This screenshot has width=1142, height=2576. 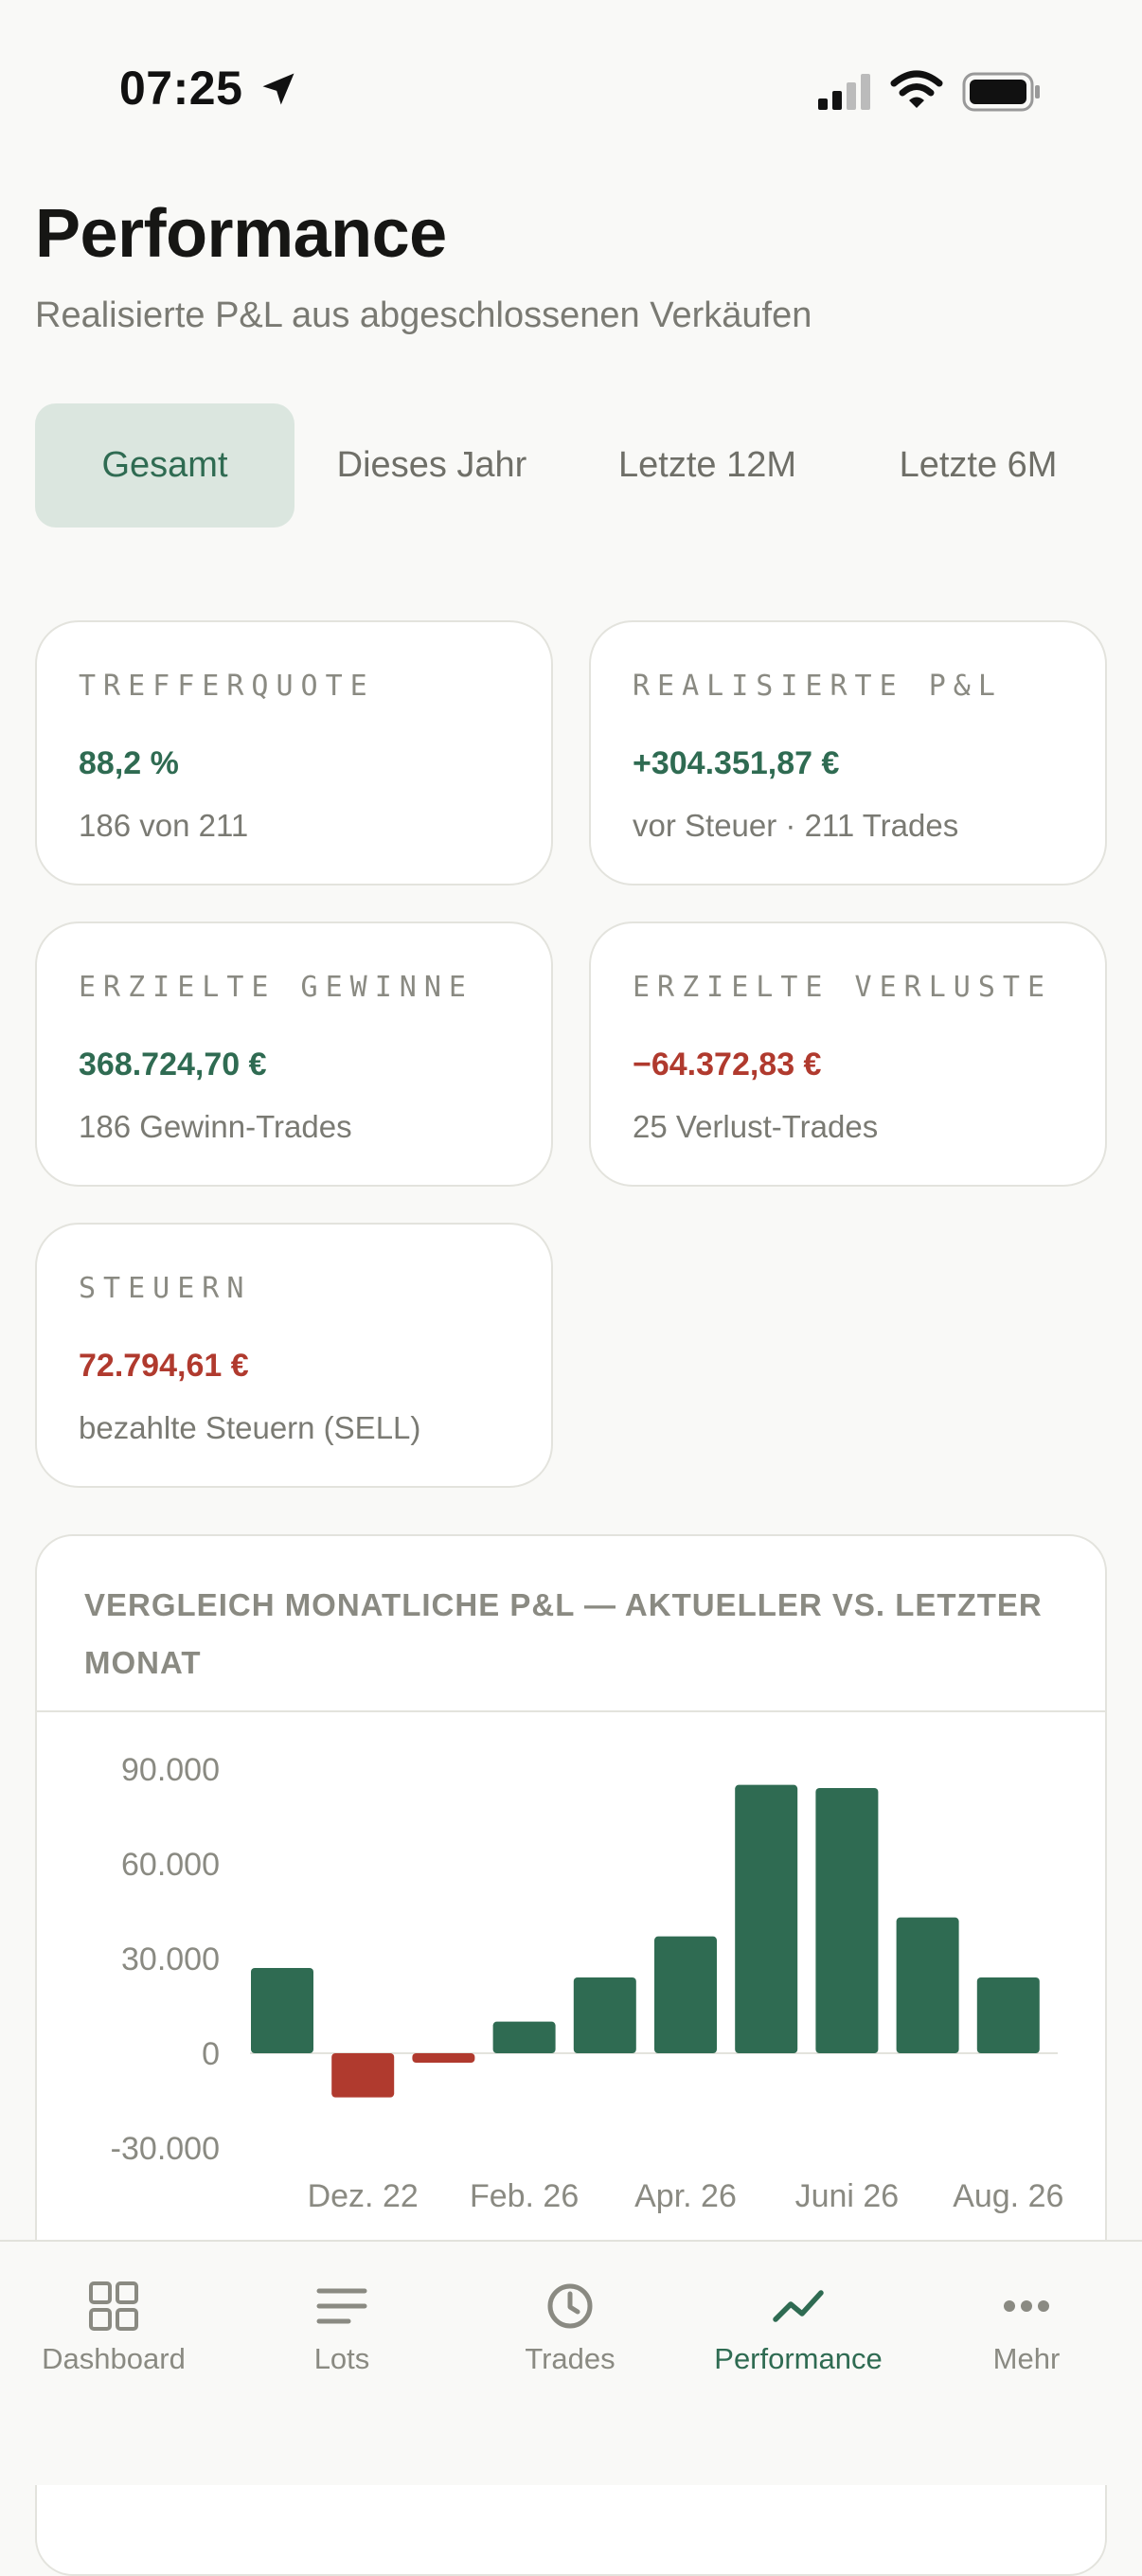 I want to click on nav-mehr: Mehr, so click(x=1026, y=2327).